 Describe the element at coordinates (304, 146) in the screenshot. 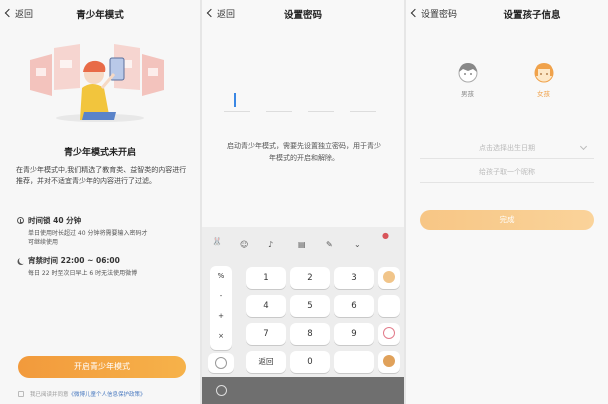

I see `password-hint-line1: 启动青少年模式，需要先设置独立密码，用于青少` at that location.